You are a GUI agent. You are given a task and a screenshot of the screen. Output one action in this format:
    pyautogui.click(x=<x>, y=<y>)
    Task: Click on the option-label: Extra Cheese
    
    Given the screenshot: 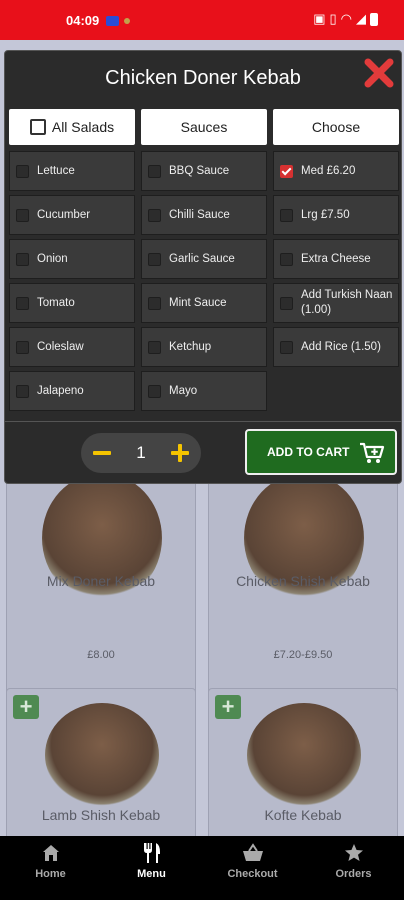 What is the action you would take?
    pyautogui.click(x=336, y=258)
    